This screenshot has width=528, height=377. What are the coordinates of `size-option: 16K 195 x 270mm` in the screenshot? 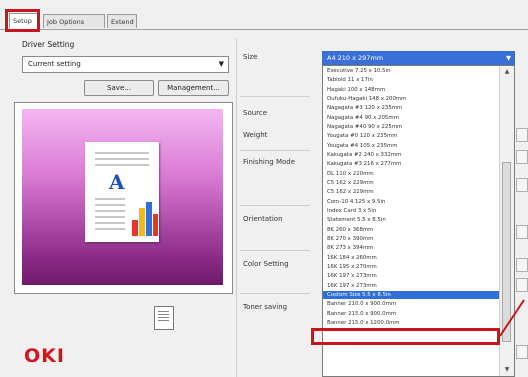 It's located at (411, 267).